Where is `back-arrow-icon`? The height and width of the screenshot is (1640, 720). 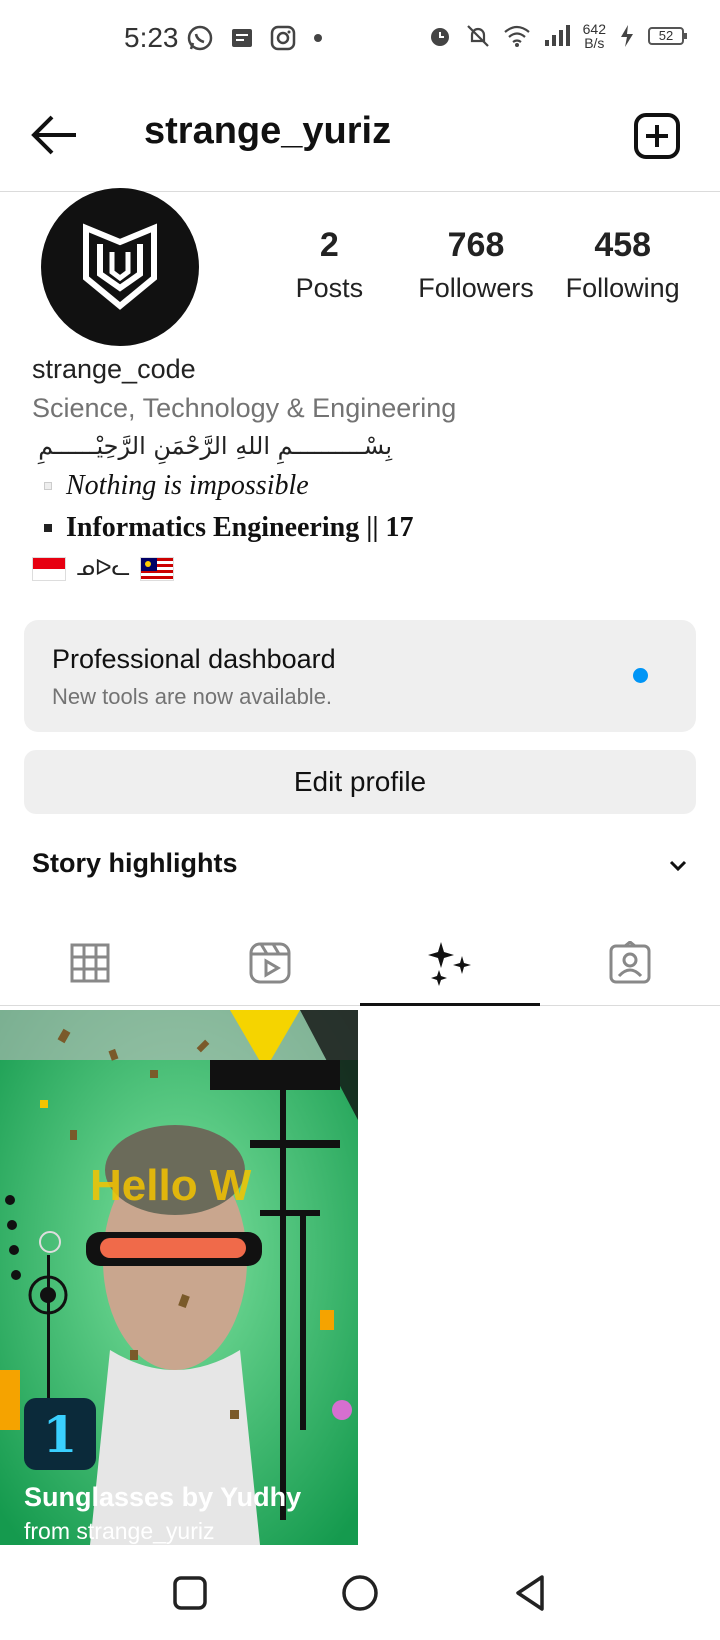 back-arrow-icon is located at coordinates (55, 135).